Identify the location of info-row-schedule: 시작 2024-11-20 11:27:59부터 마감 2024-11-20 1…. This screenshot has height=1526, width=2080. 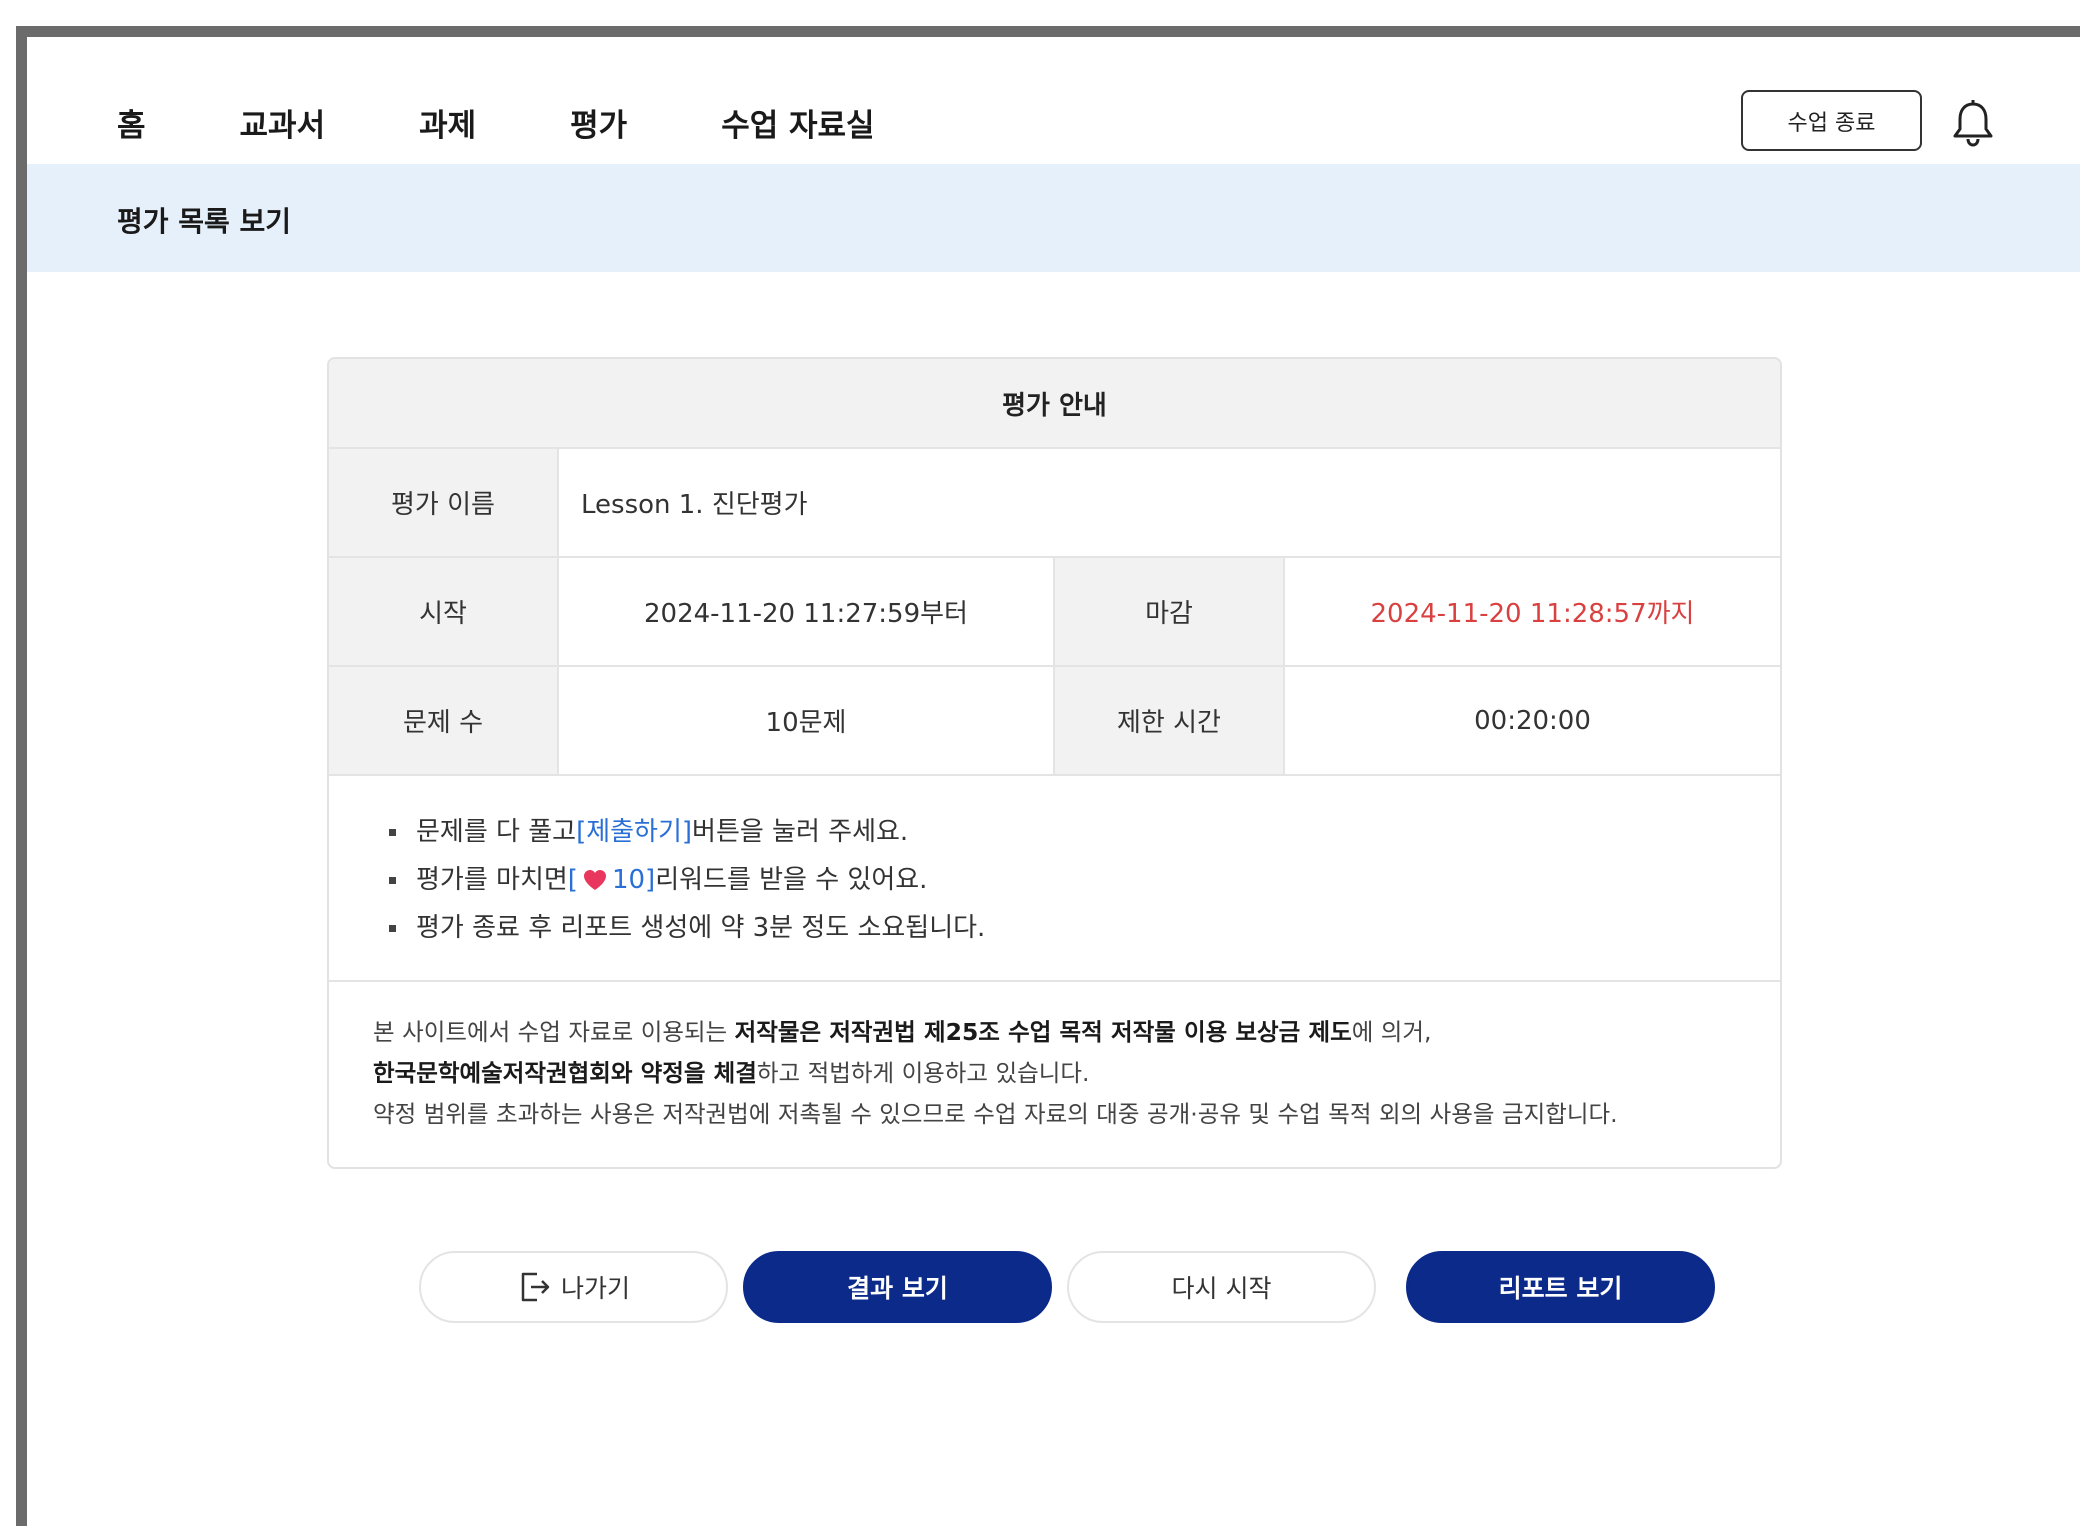
(1054, 612).